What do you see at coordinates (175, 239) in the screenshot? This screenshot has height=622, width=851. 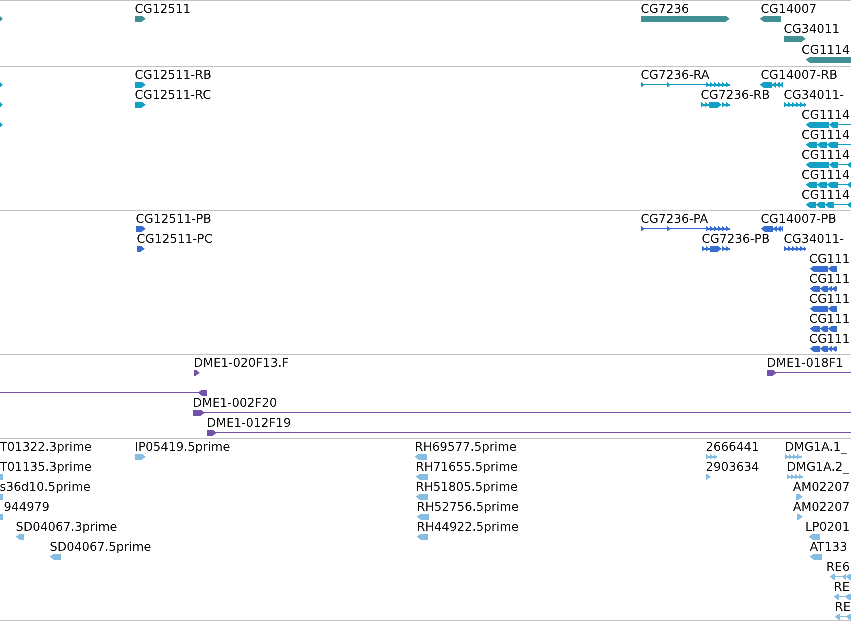 I see `feature-label: CG12511-PC` at bounding box center [175, 239].